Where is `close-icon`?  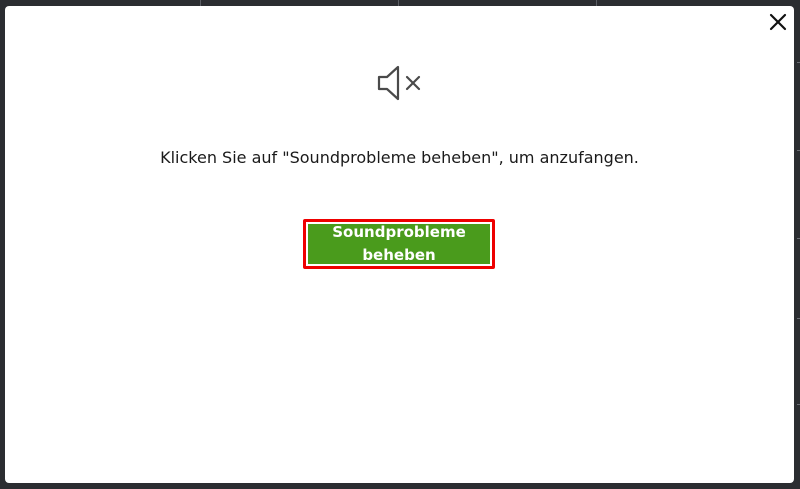
close-icon is located at coordinates (778, 22).